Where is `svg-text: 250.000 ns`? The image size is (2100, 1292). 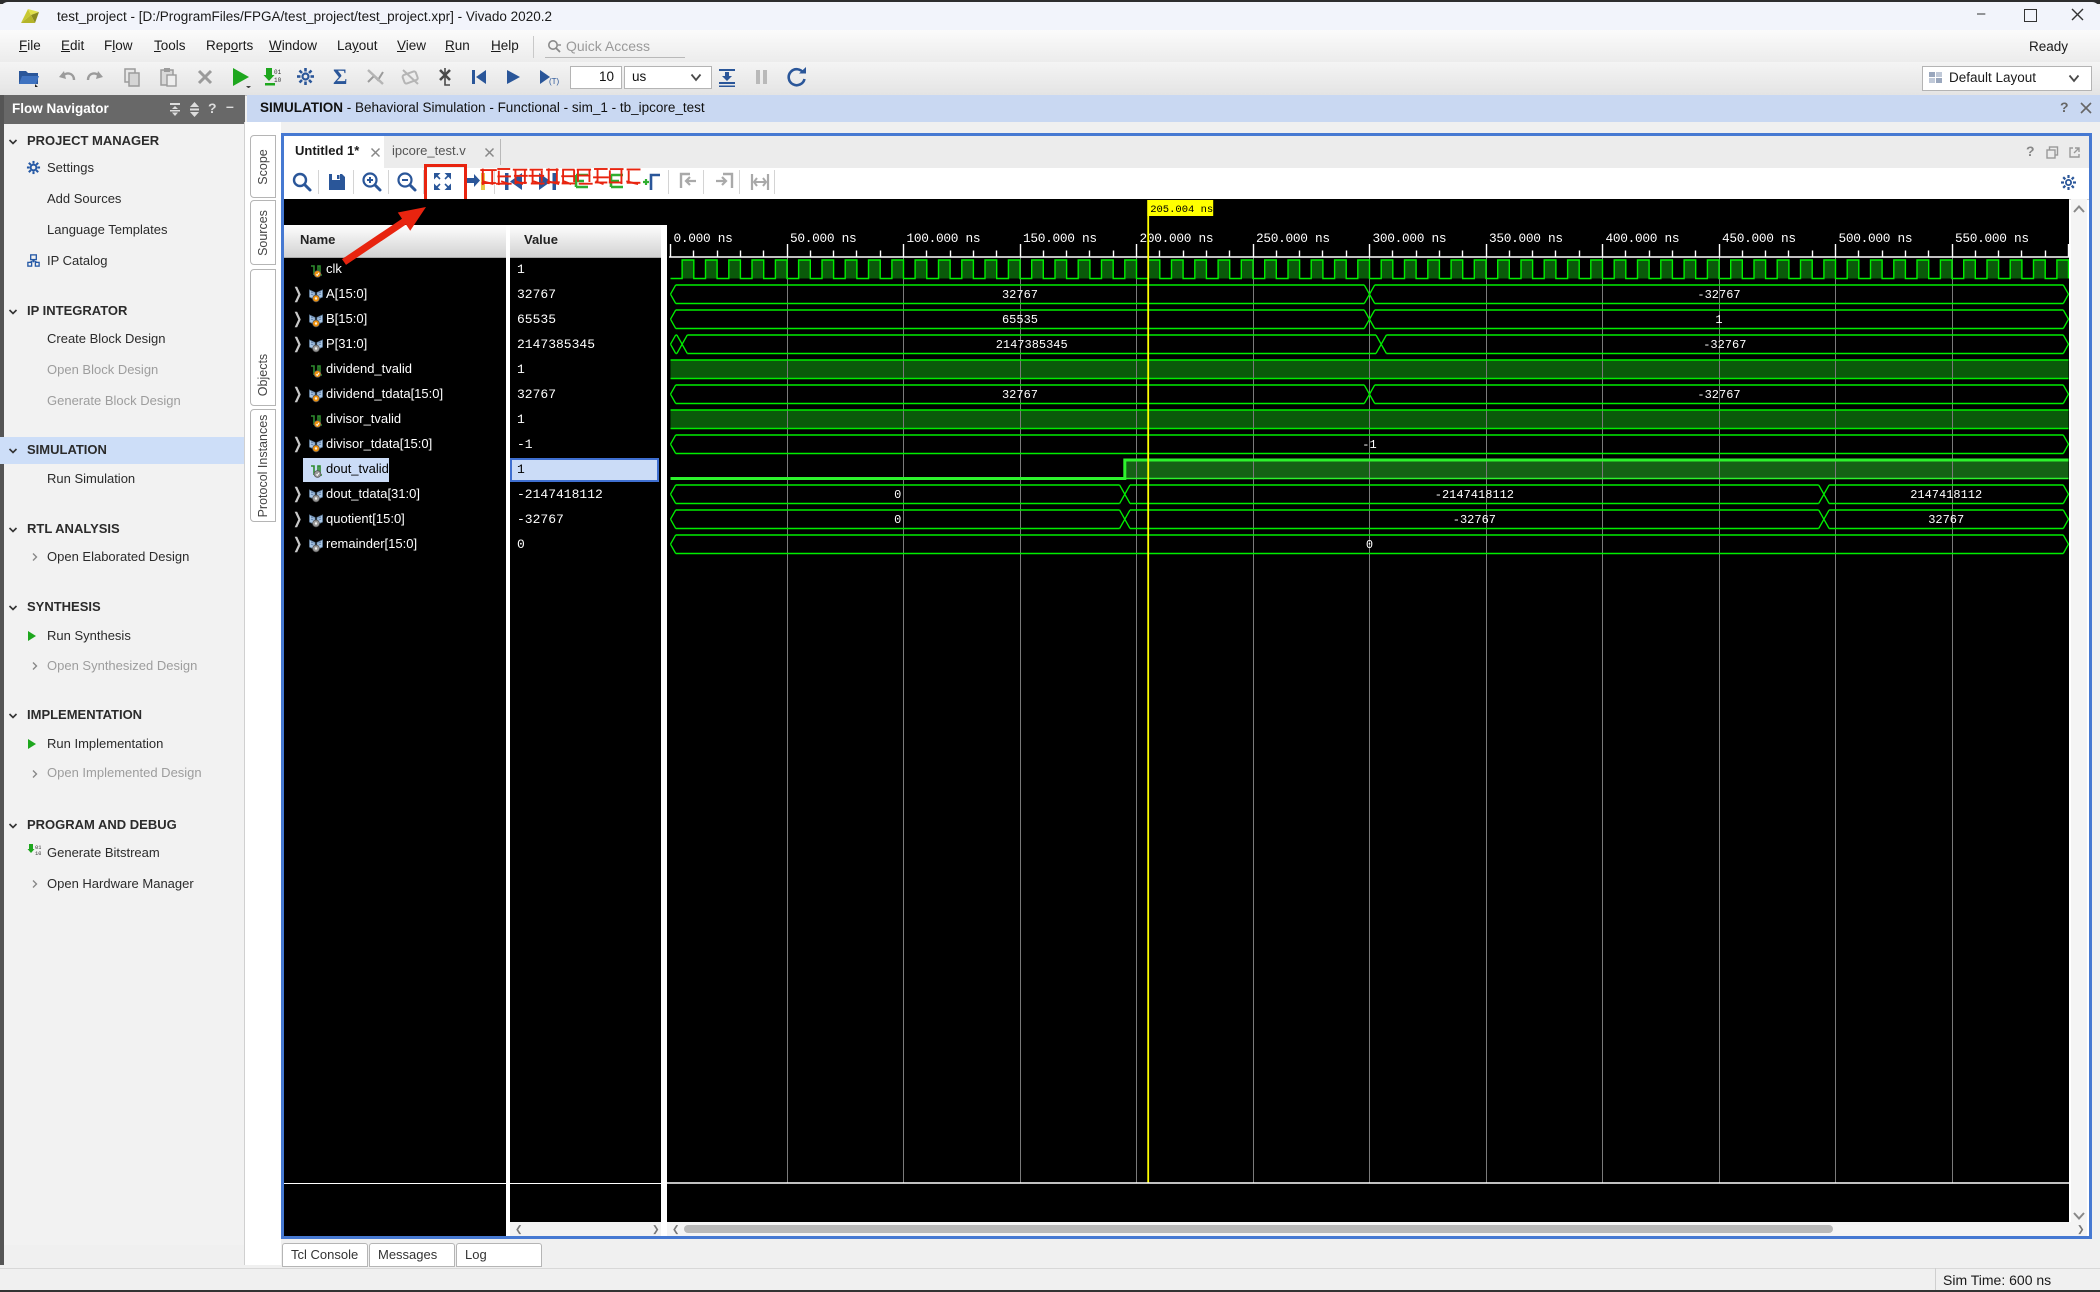
svg-text: 250.000 ns is located at coordinates (1293, 238).